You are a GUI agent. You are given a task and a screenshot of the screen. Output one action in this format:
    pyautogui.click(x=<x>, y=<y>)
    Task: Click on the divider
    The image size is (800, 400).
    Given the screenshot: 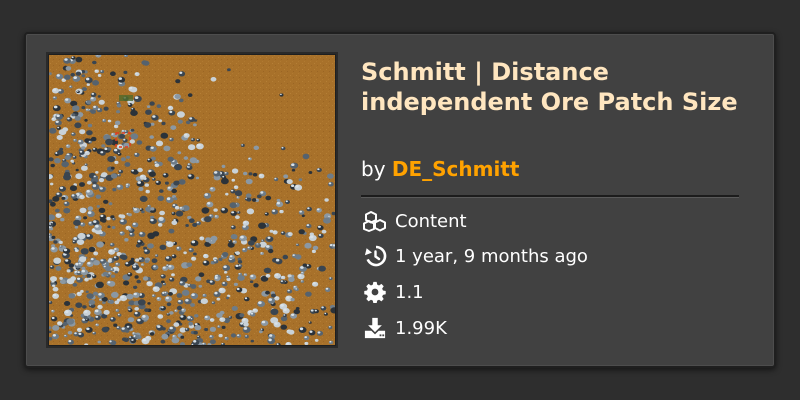 What is the action you would take?
    pyautogui.click(x=550, y=196)
    